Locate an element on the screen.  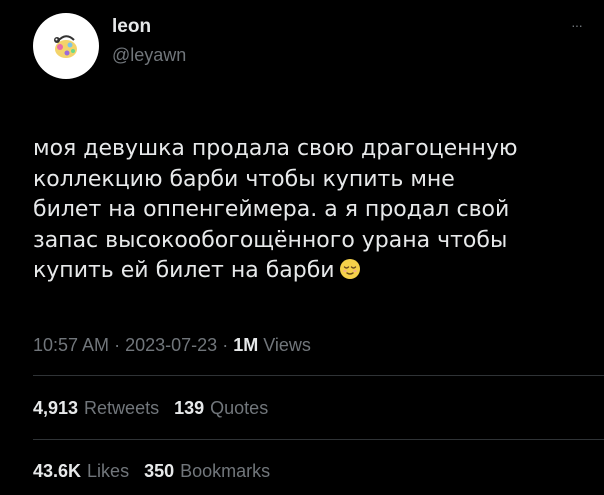
tweet-date: 2023-07-23 is located at coordinates (171, 345).